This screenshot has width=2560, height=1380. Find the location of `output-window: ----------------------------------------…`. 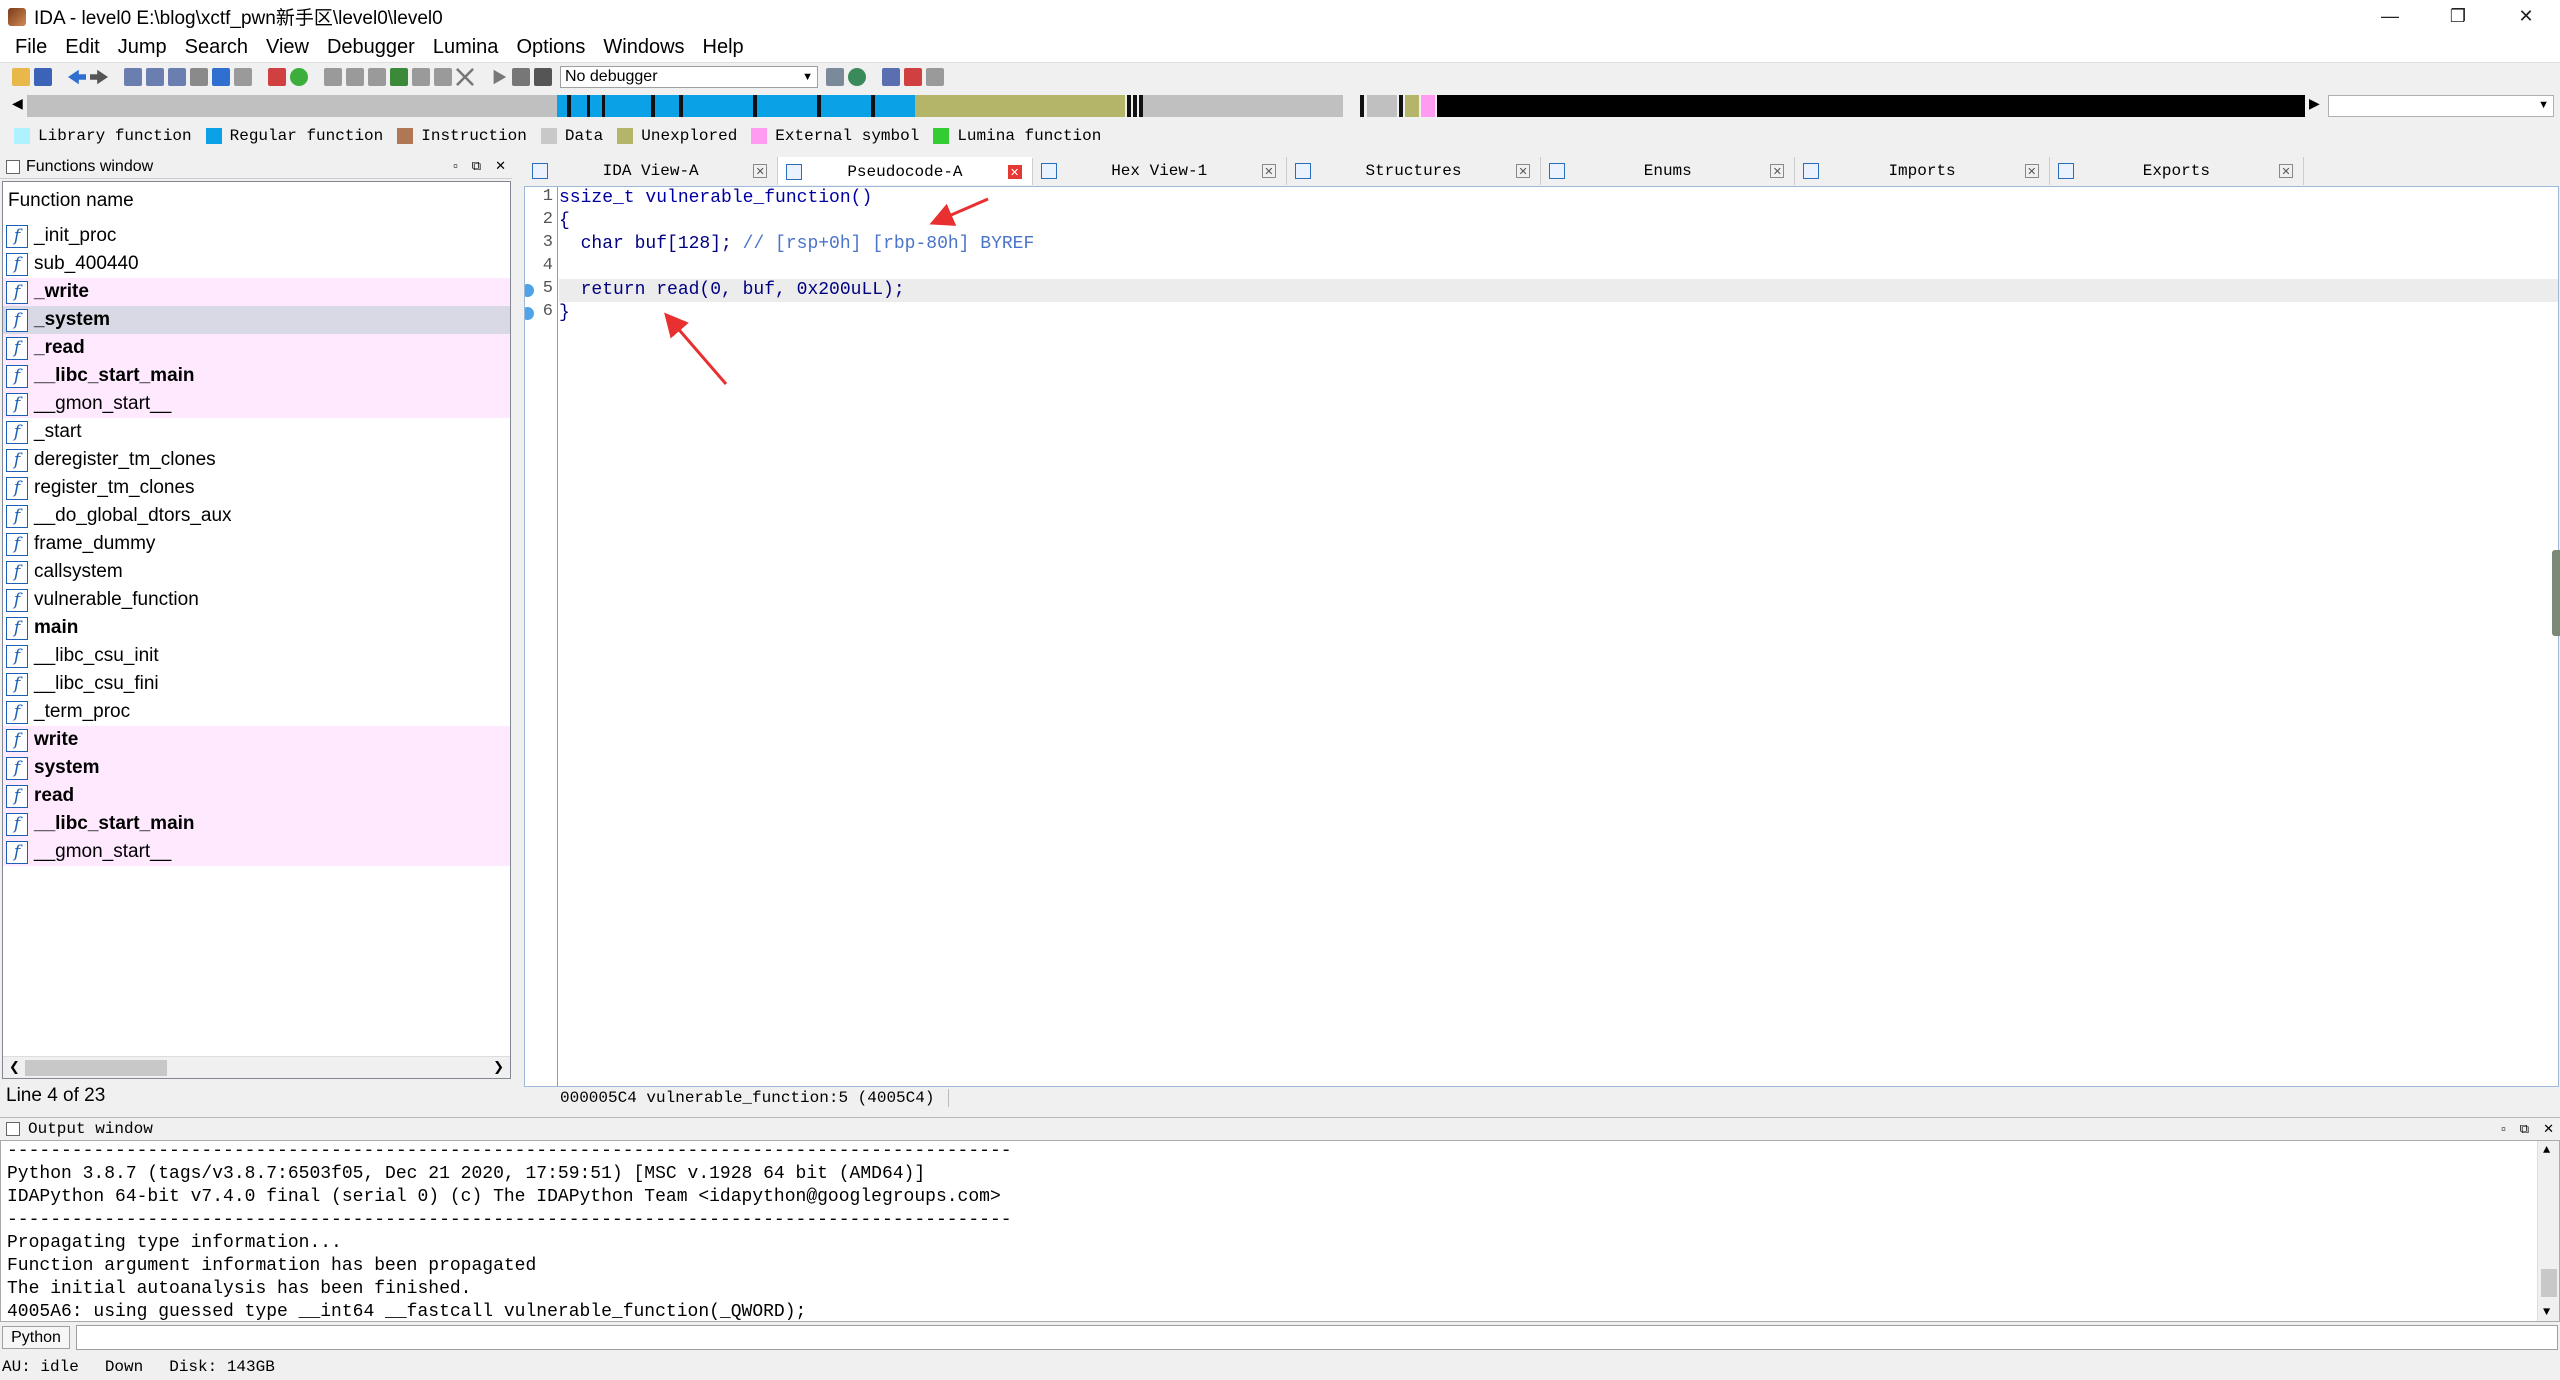

output-window: ----------------------------------------… is located at coordinates (1280, 1231).